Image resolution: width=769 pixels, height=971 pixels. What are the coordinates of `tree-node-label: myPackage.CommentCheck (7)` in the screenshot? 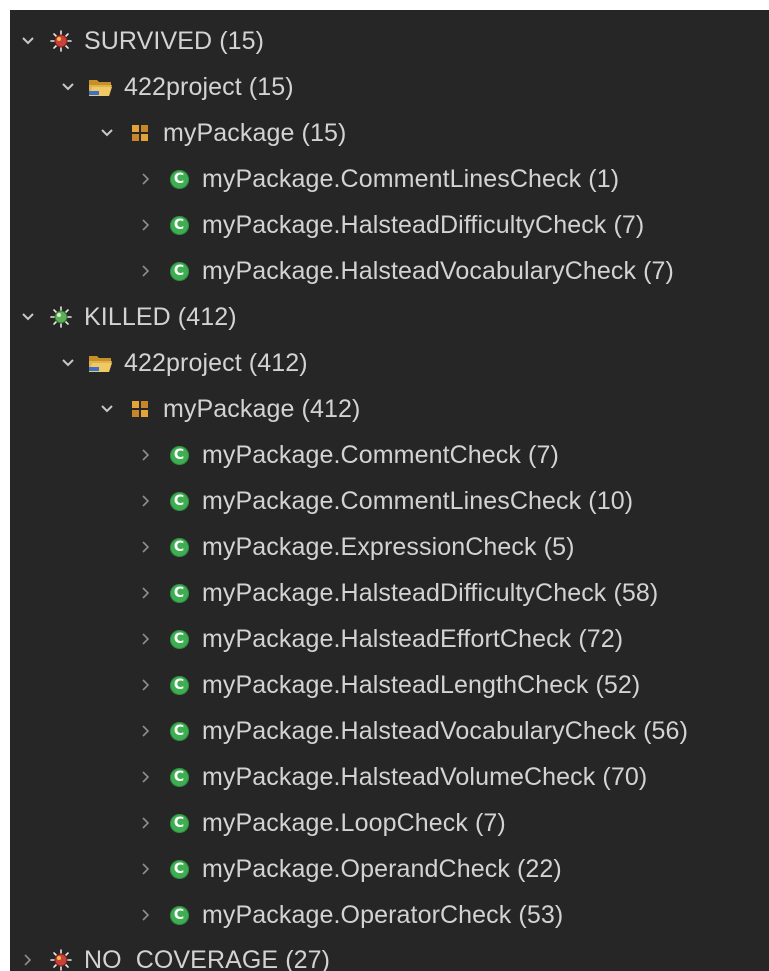 It's located at (380, 454).